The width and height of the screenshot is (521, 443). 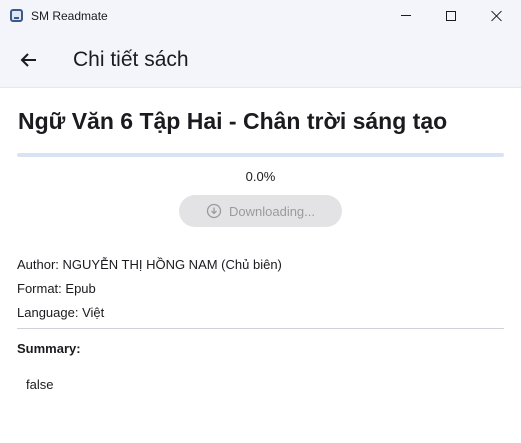 I want to click on language-line: Language: Việt, so click(x=61, y=312).